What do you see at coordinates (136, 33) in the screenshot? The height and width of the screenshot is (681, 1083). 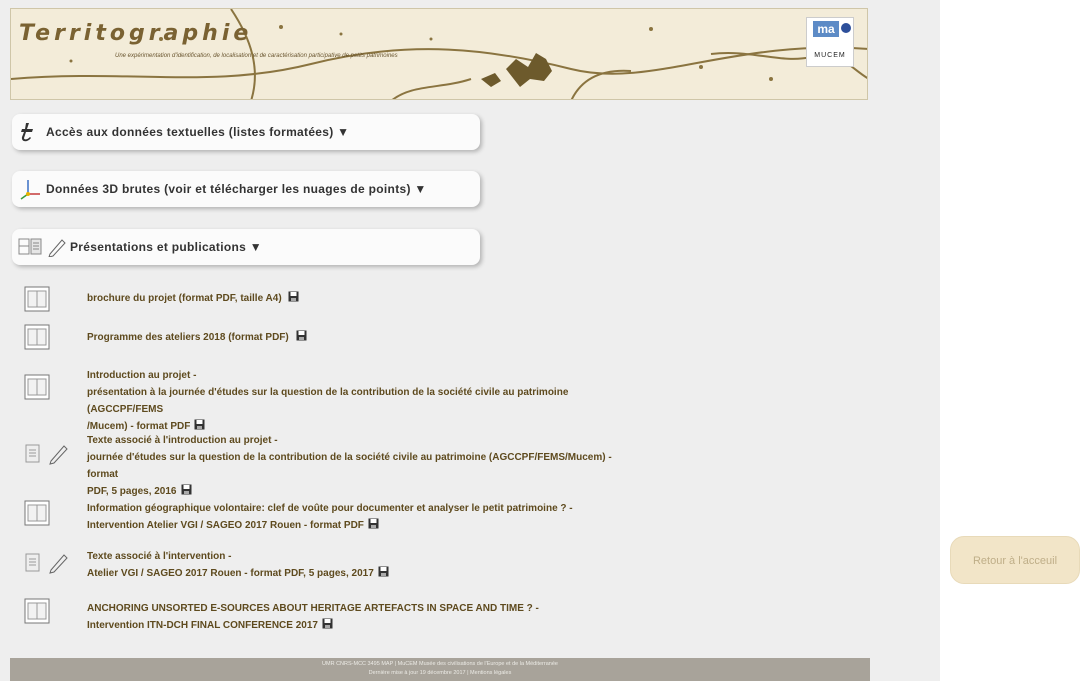 I see `site-title: Territographie` at bounding box center [136, 33].